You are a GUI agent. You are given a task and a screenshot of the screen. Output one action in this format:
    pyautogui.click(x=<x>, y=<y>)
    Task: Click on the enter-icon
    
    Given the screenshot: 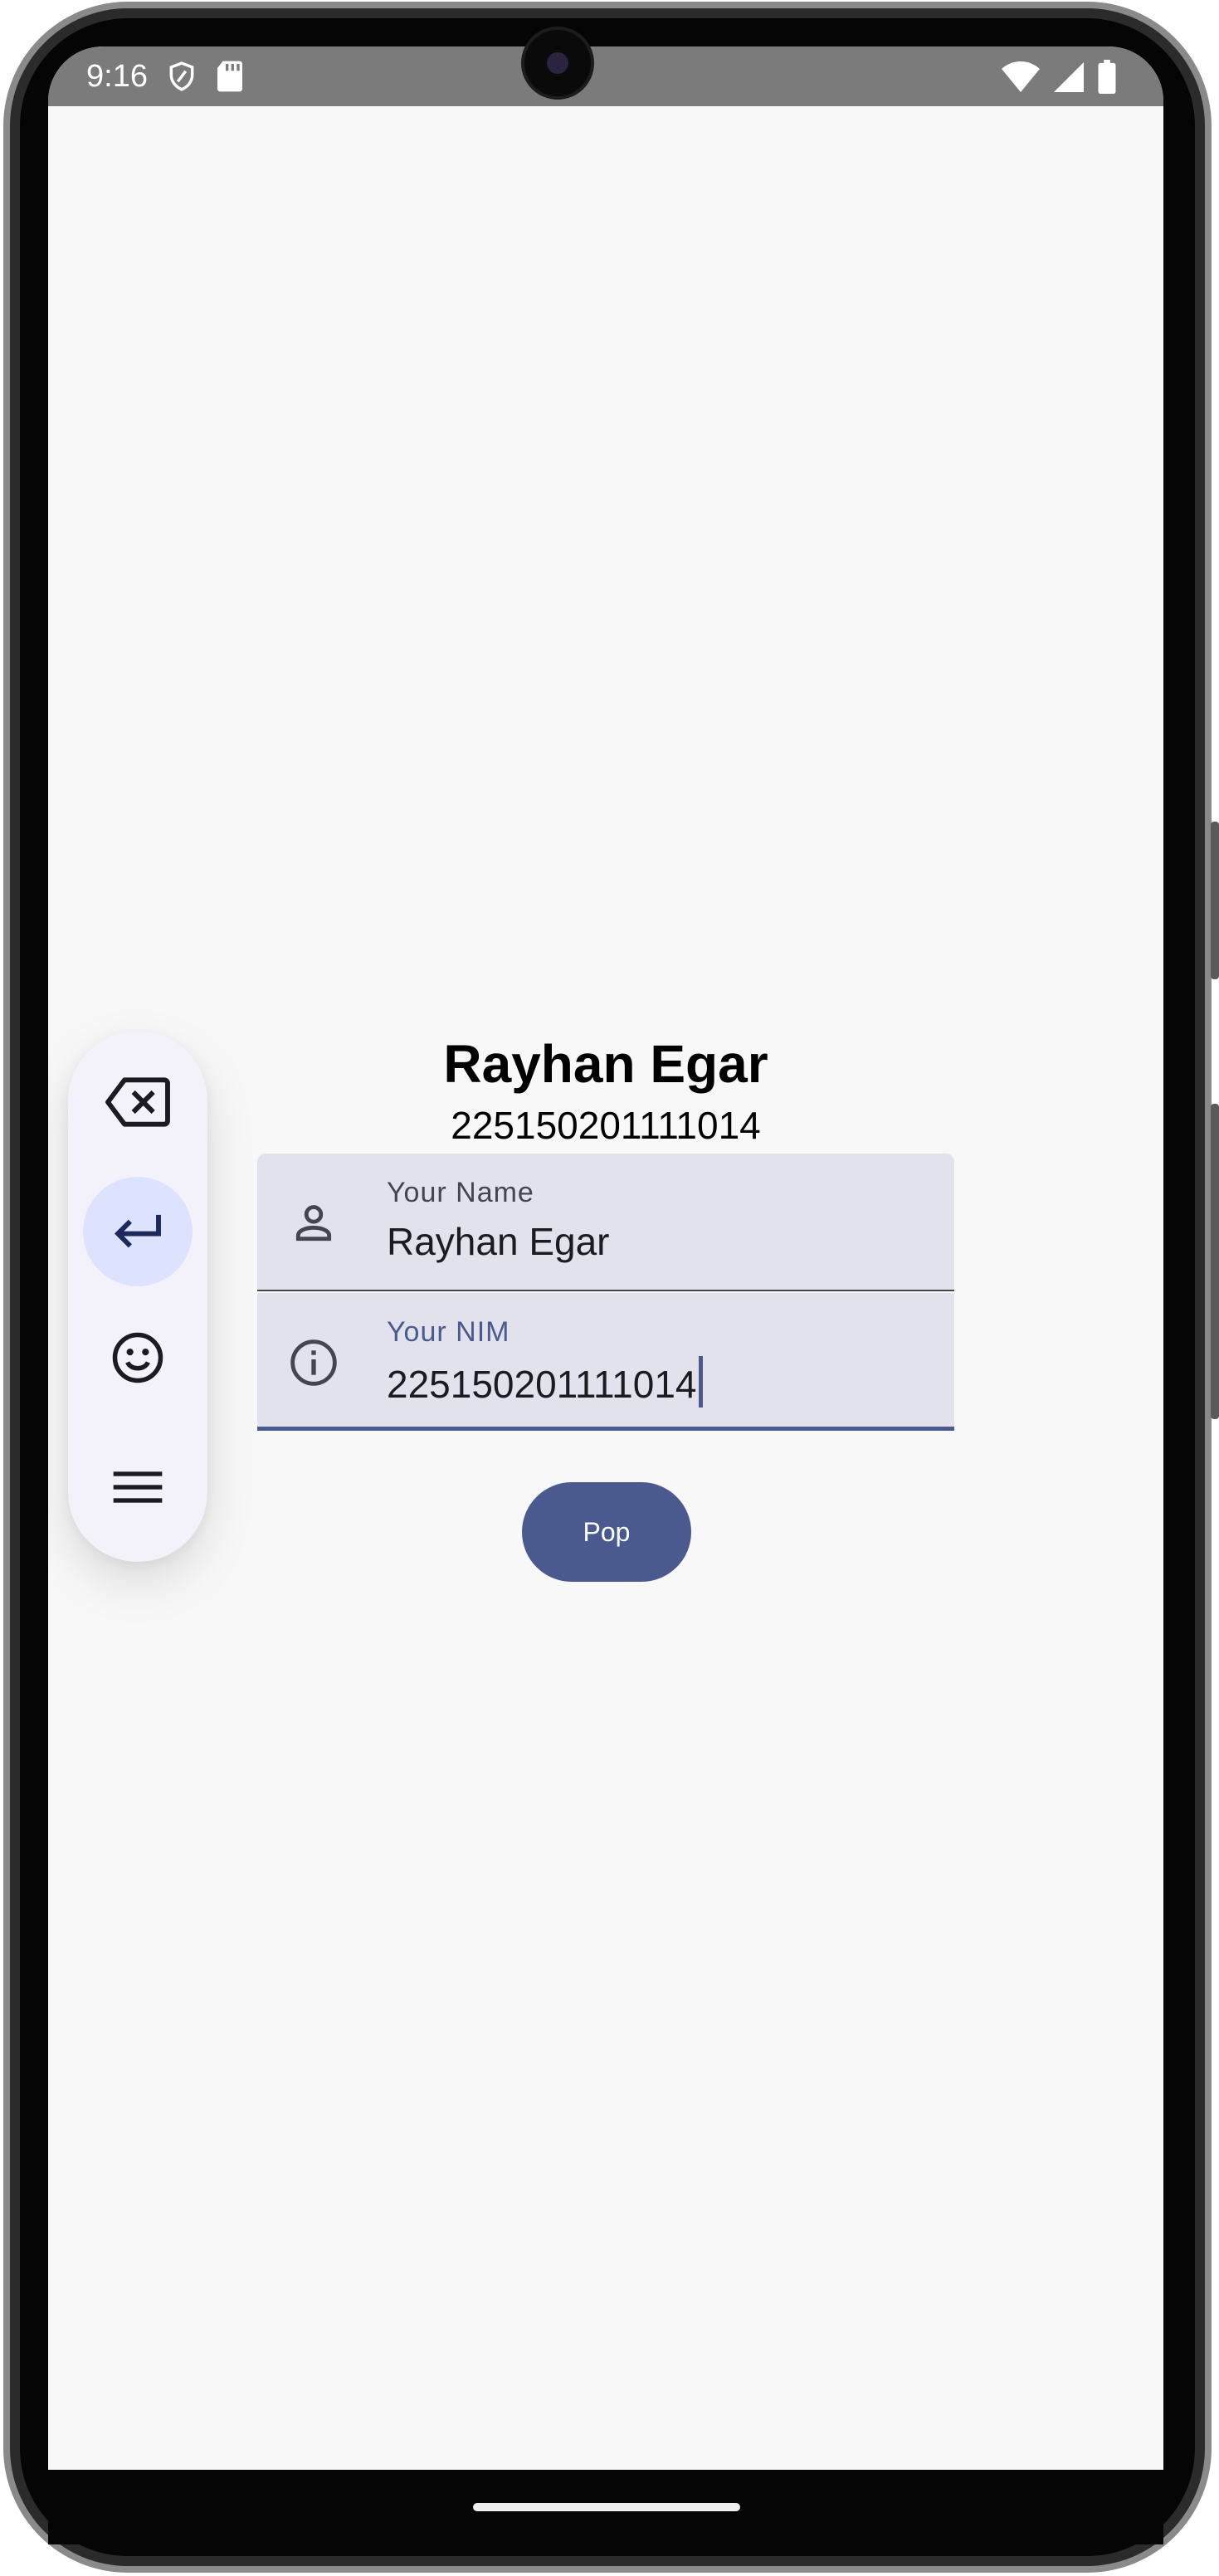 What is the action you would take?
    pyautogui.click(x=138, y=1232)
    